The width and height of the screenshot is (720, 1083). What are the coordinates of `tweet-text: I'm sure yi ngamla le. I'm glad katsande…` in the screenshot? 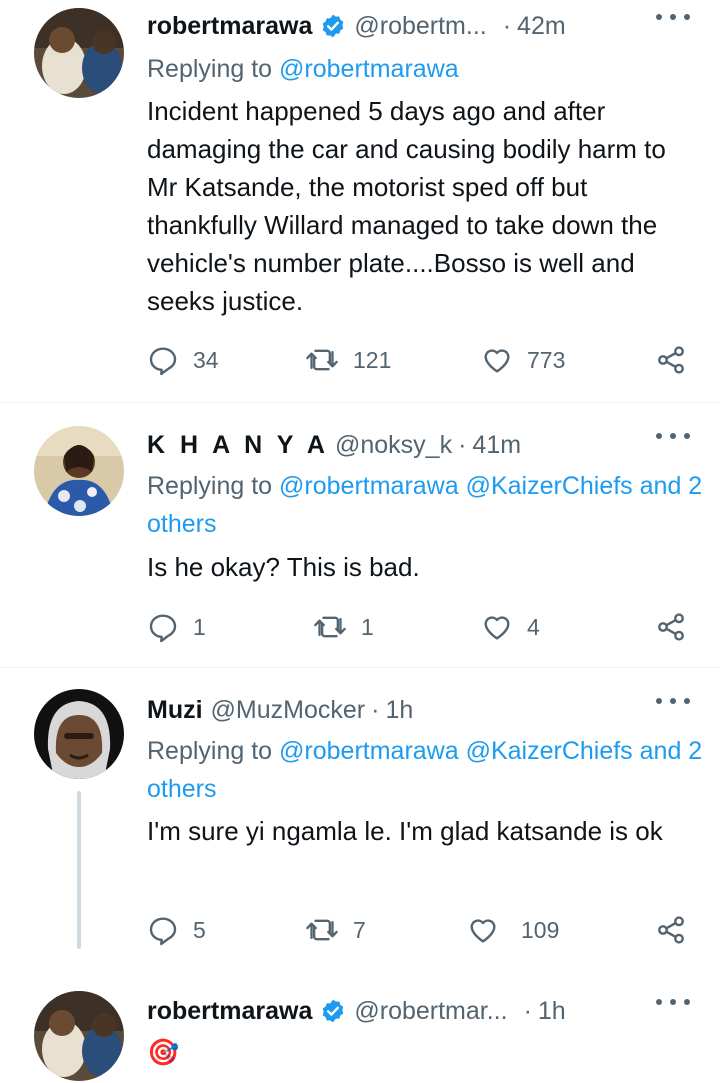 It's located at (405, 831).